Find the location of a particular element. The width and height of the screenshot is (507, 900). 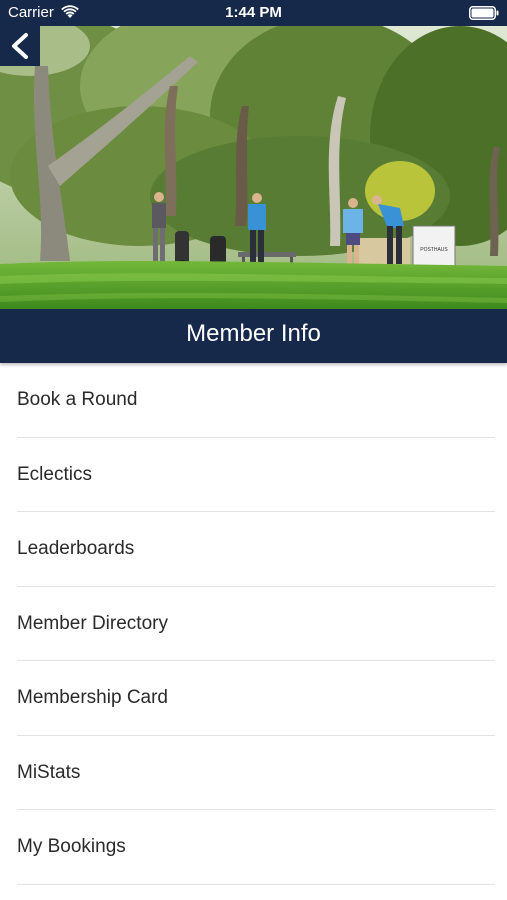

status-time: 1:44 PM is located at coordinates (253, 12).